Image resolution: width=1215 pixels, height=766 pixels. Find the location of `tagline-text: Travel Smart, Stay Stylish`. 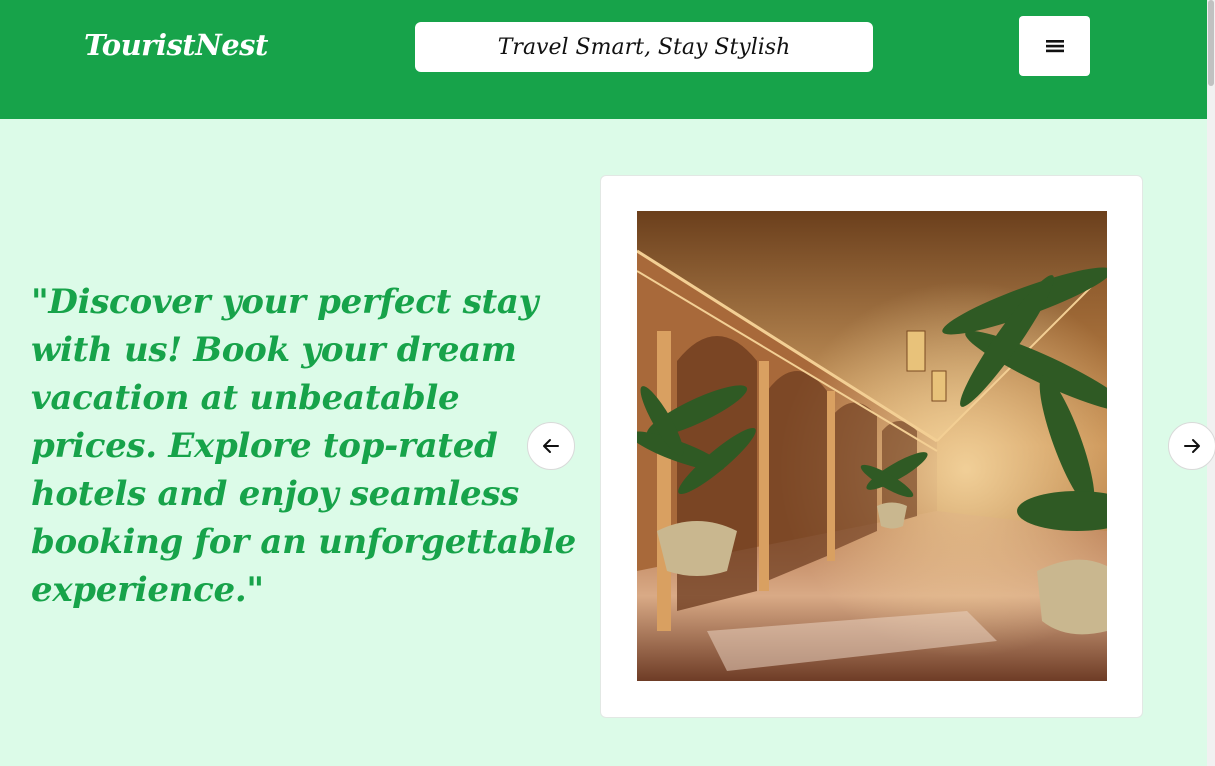

tagline-text: Travel Smart, Stay Stylish is located at coordinates (644, 47).